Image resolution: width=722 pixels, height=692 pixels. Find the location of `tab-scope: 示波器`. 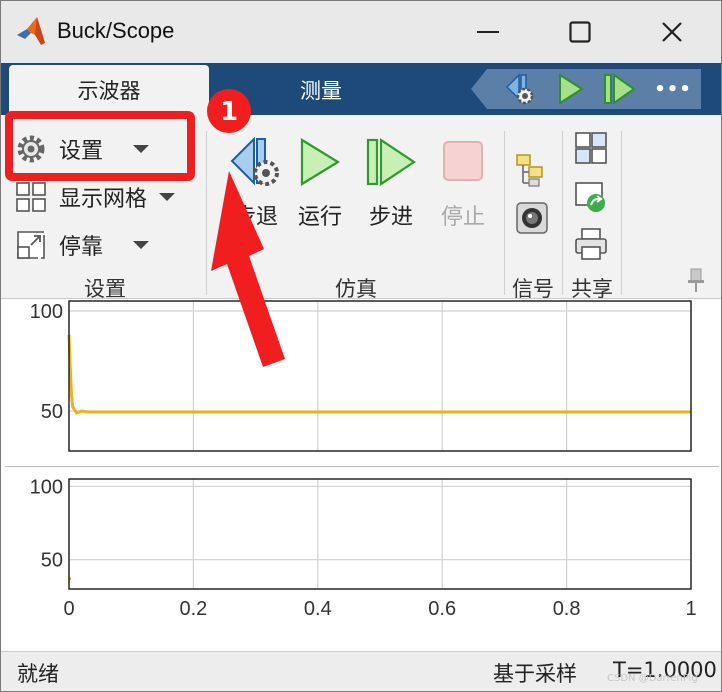

tab-scope: 示波器 is located at coordinates (109, 90).